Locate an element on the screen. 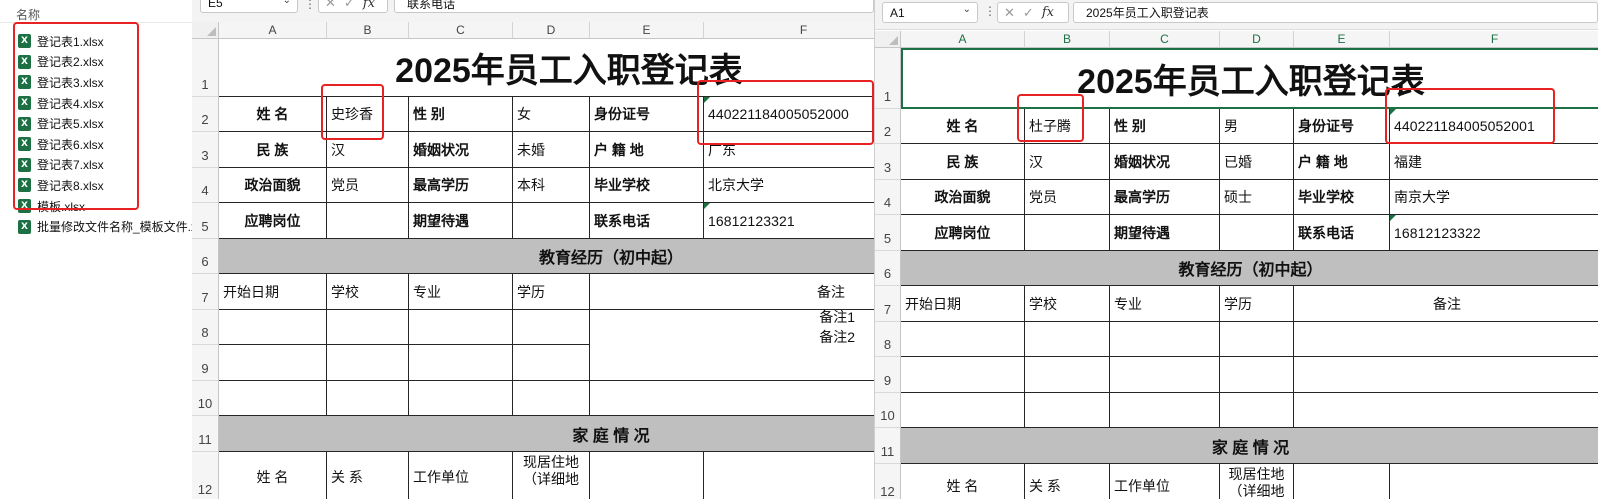 The height and width of the screenshot is (499, 1598). file-item: X 登记表5.xlsx is located at coordinates (115, 123).